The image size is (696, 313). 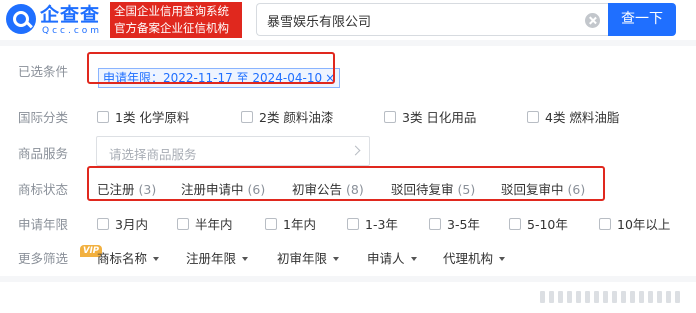 What do you see at coordinates (211, 258) in the screenshot?
I see `dropdown-label: 注册年限` at bounding box center [211, 258].